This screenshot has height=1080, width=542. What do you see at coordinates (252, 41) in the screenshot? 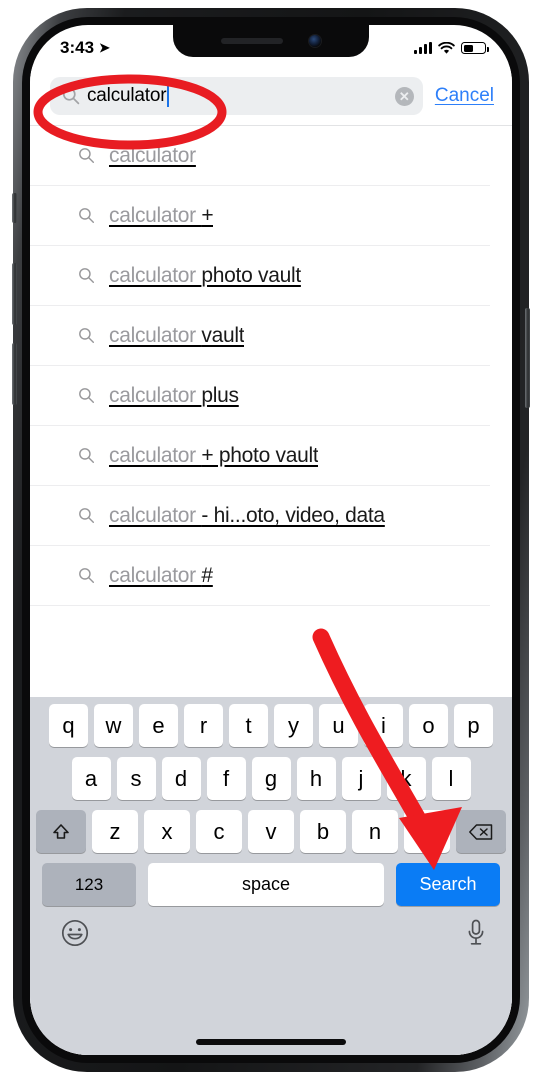
I see `earpiece-speaker-icon` at bounding box center [252, 41].